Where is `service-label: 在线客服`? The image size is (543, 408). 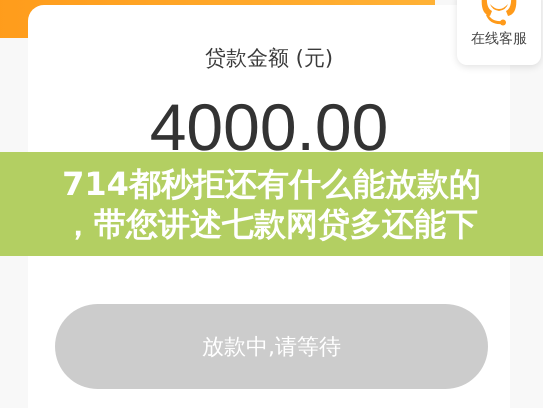
service-label: 在线客服 is located at coordinates (499, 39).